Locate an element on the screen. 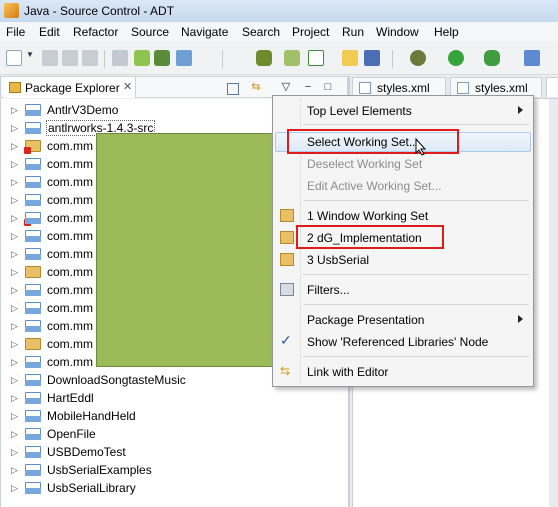  package-explorer-icon is located at coordinates (15, 87).